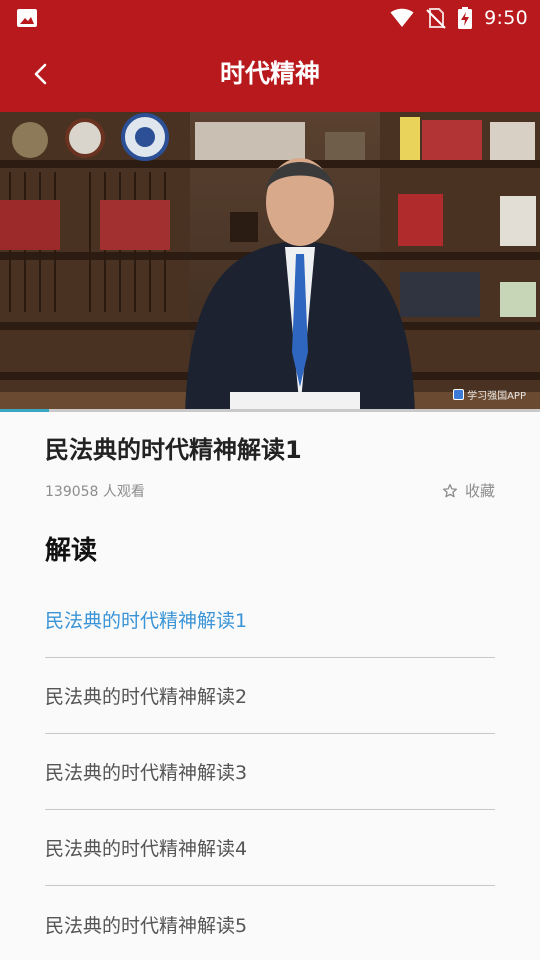  Describe the element at coordinates (270, 410) in the screenshot. I see `video-progress-bar` at that location.